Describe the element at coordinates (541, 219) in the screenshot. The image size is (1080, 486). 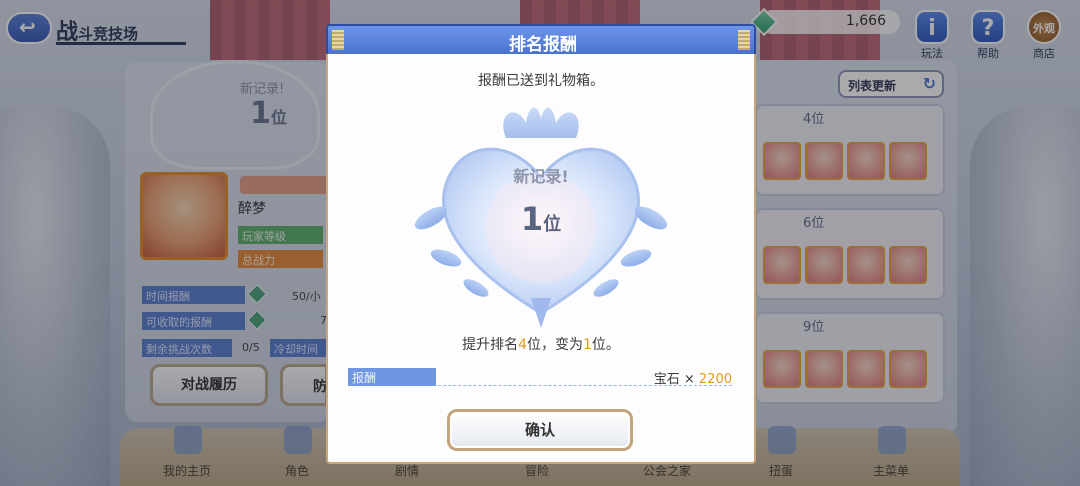
I see `new-rank-value: 1位` at that location.